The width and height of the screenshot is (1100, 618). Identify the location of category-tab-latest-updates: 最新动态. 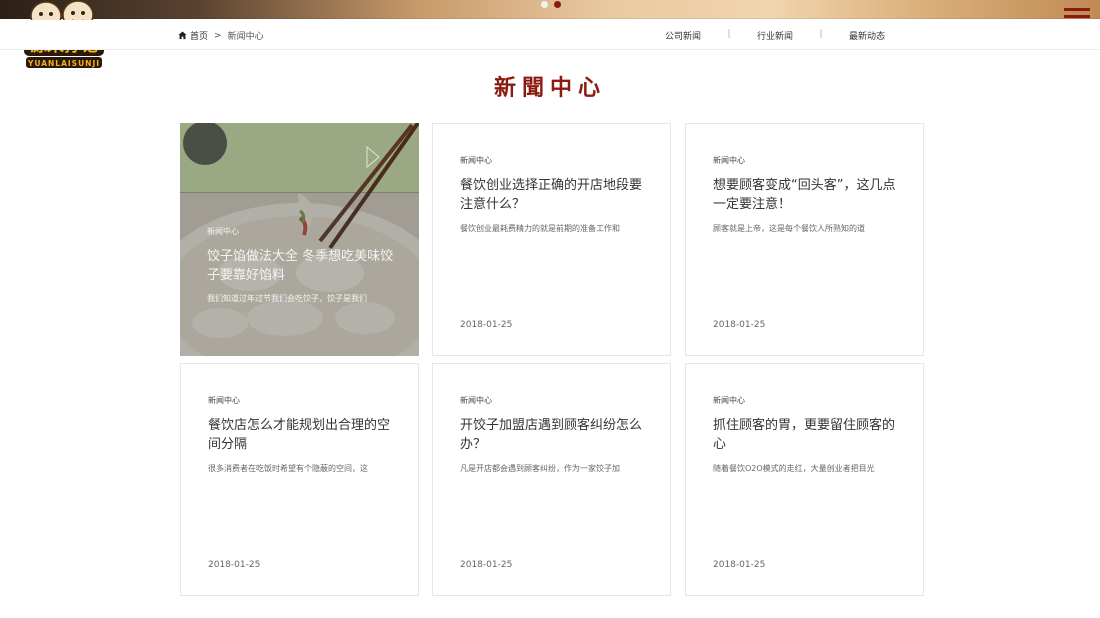
(867, 35).